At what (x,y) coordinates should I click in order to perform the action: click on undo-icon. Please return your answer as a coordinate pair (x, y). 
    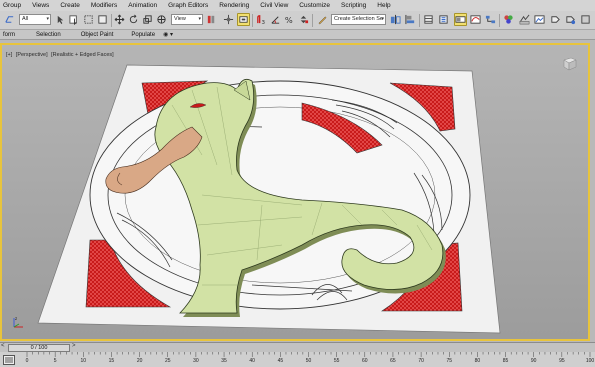
    Looking at the image, I should click on (9, 19).